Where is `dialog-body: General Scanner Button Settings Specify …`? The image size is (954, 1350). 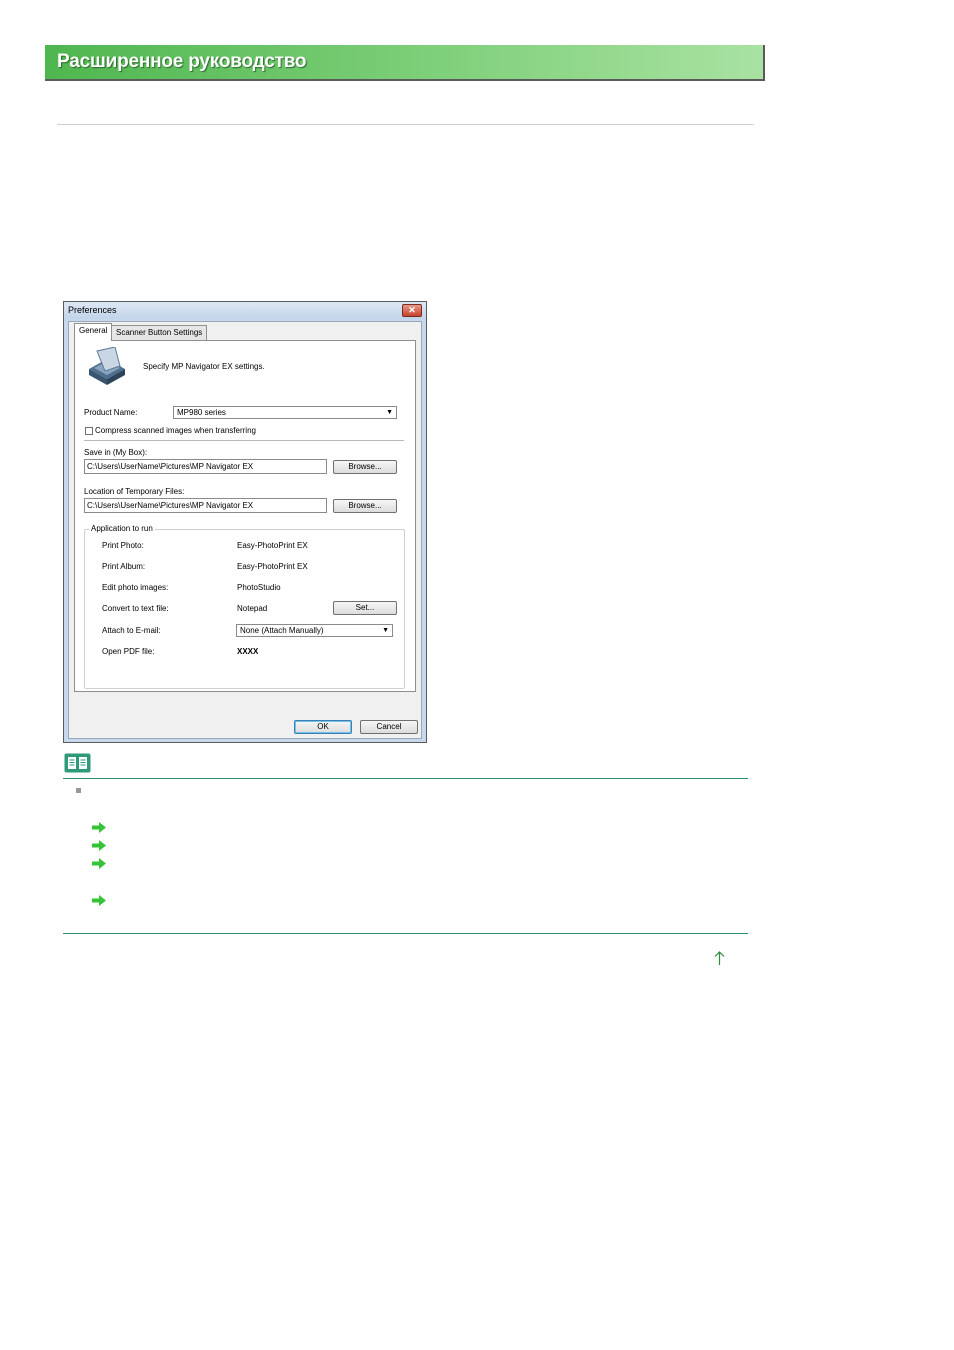 dialog-body: General Scanner Button Settings Specify … is located at coordinates (245, 530).